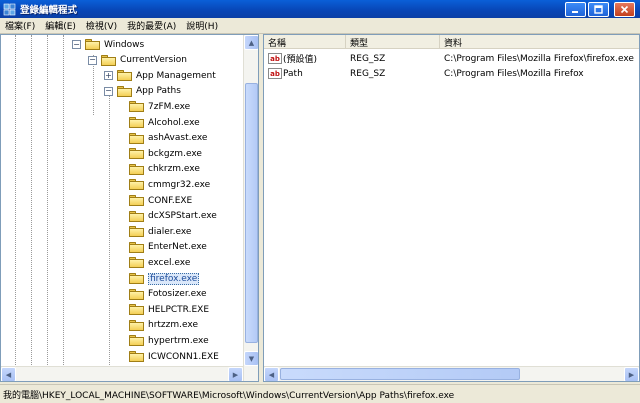 This screenshot has height=403, width=640. I want to click on tree-vertical-scrollbar: ▲ ▼, so click(250, 208).